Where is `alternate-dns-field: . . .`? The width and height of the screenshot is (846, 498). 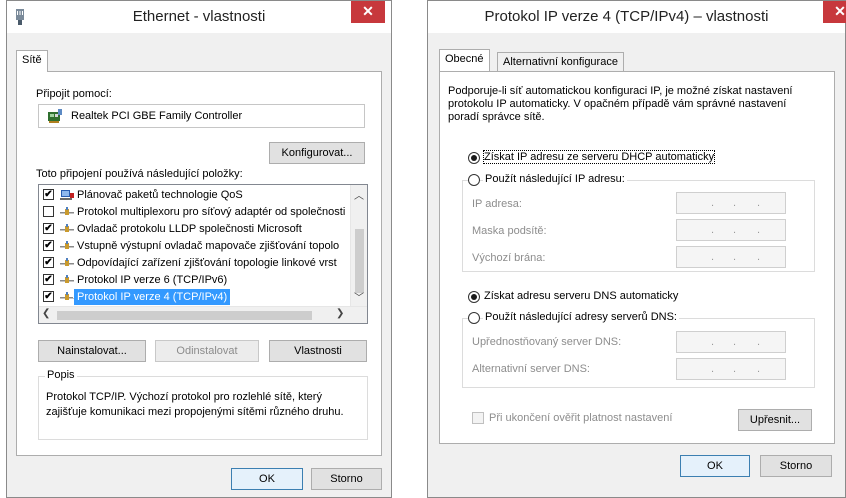 alternate-dns-field: . . . is located at coordinates (731, 369).